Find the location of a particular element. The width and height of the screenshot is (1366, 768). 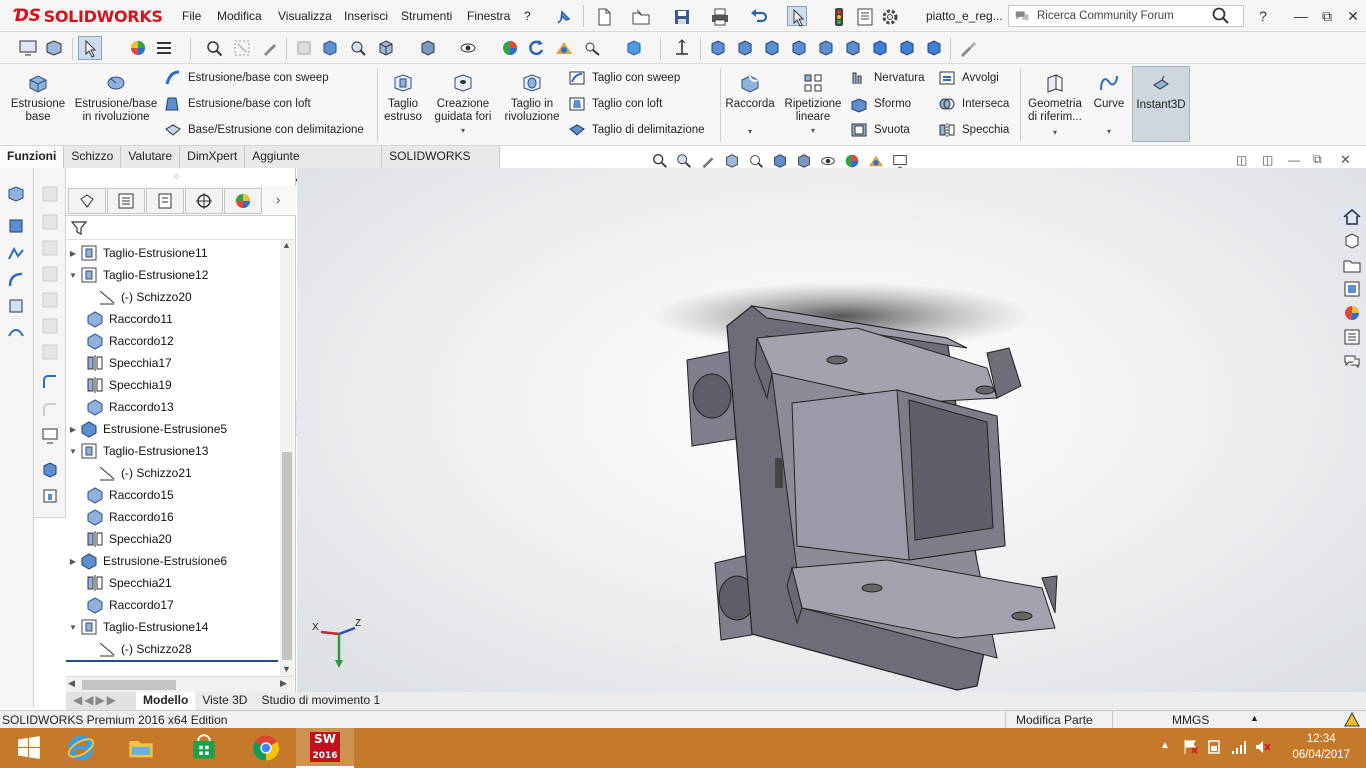

view-top-icon is located at coordinates (826, 48).